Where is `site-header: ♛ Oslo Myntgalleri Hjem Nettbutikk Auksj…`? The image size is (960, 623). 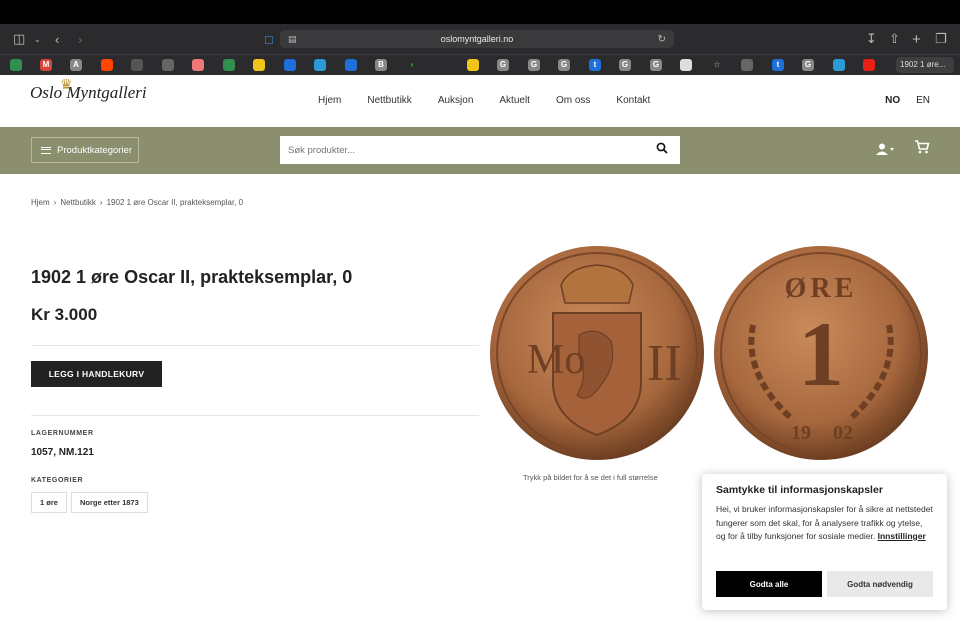 site-header: ♛ Oslo Myntgalleri Hjem Nettbutikk Auksj… is located at coordinates (480, 101).